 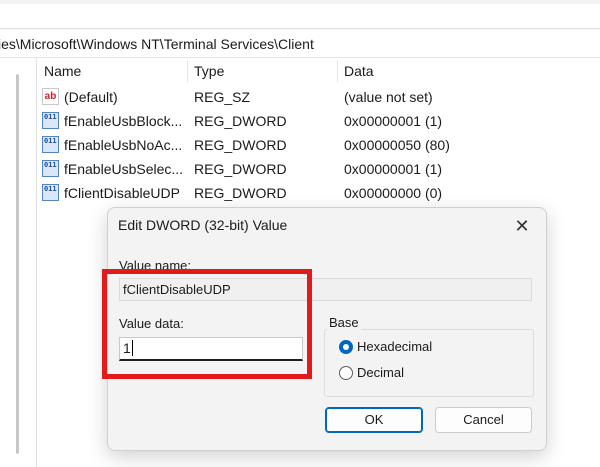 I want to click on window-top-bar, so click(x=300, y=15).